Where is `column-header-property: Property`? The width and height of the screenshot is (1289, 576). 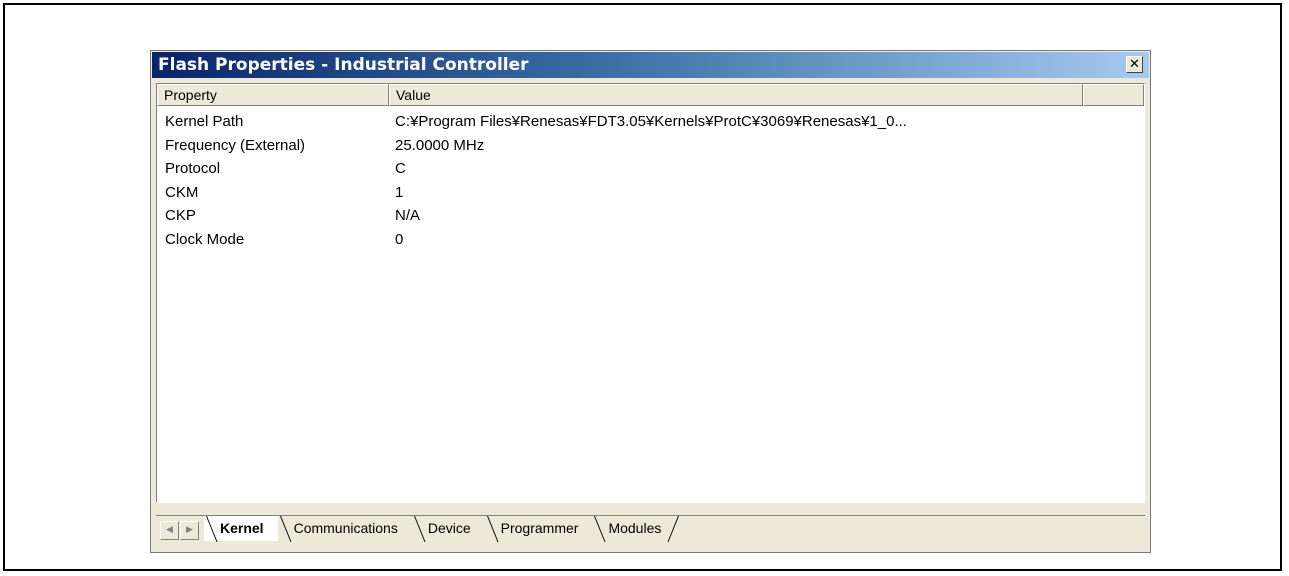
column-header-property: Property is located at coordinates (273, 95).